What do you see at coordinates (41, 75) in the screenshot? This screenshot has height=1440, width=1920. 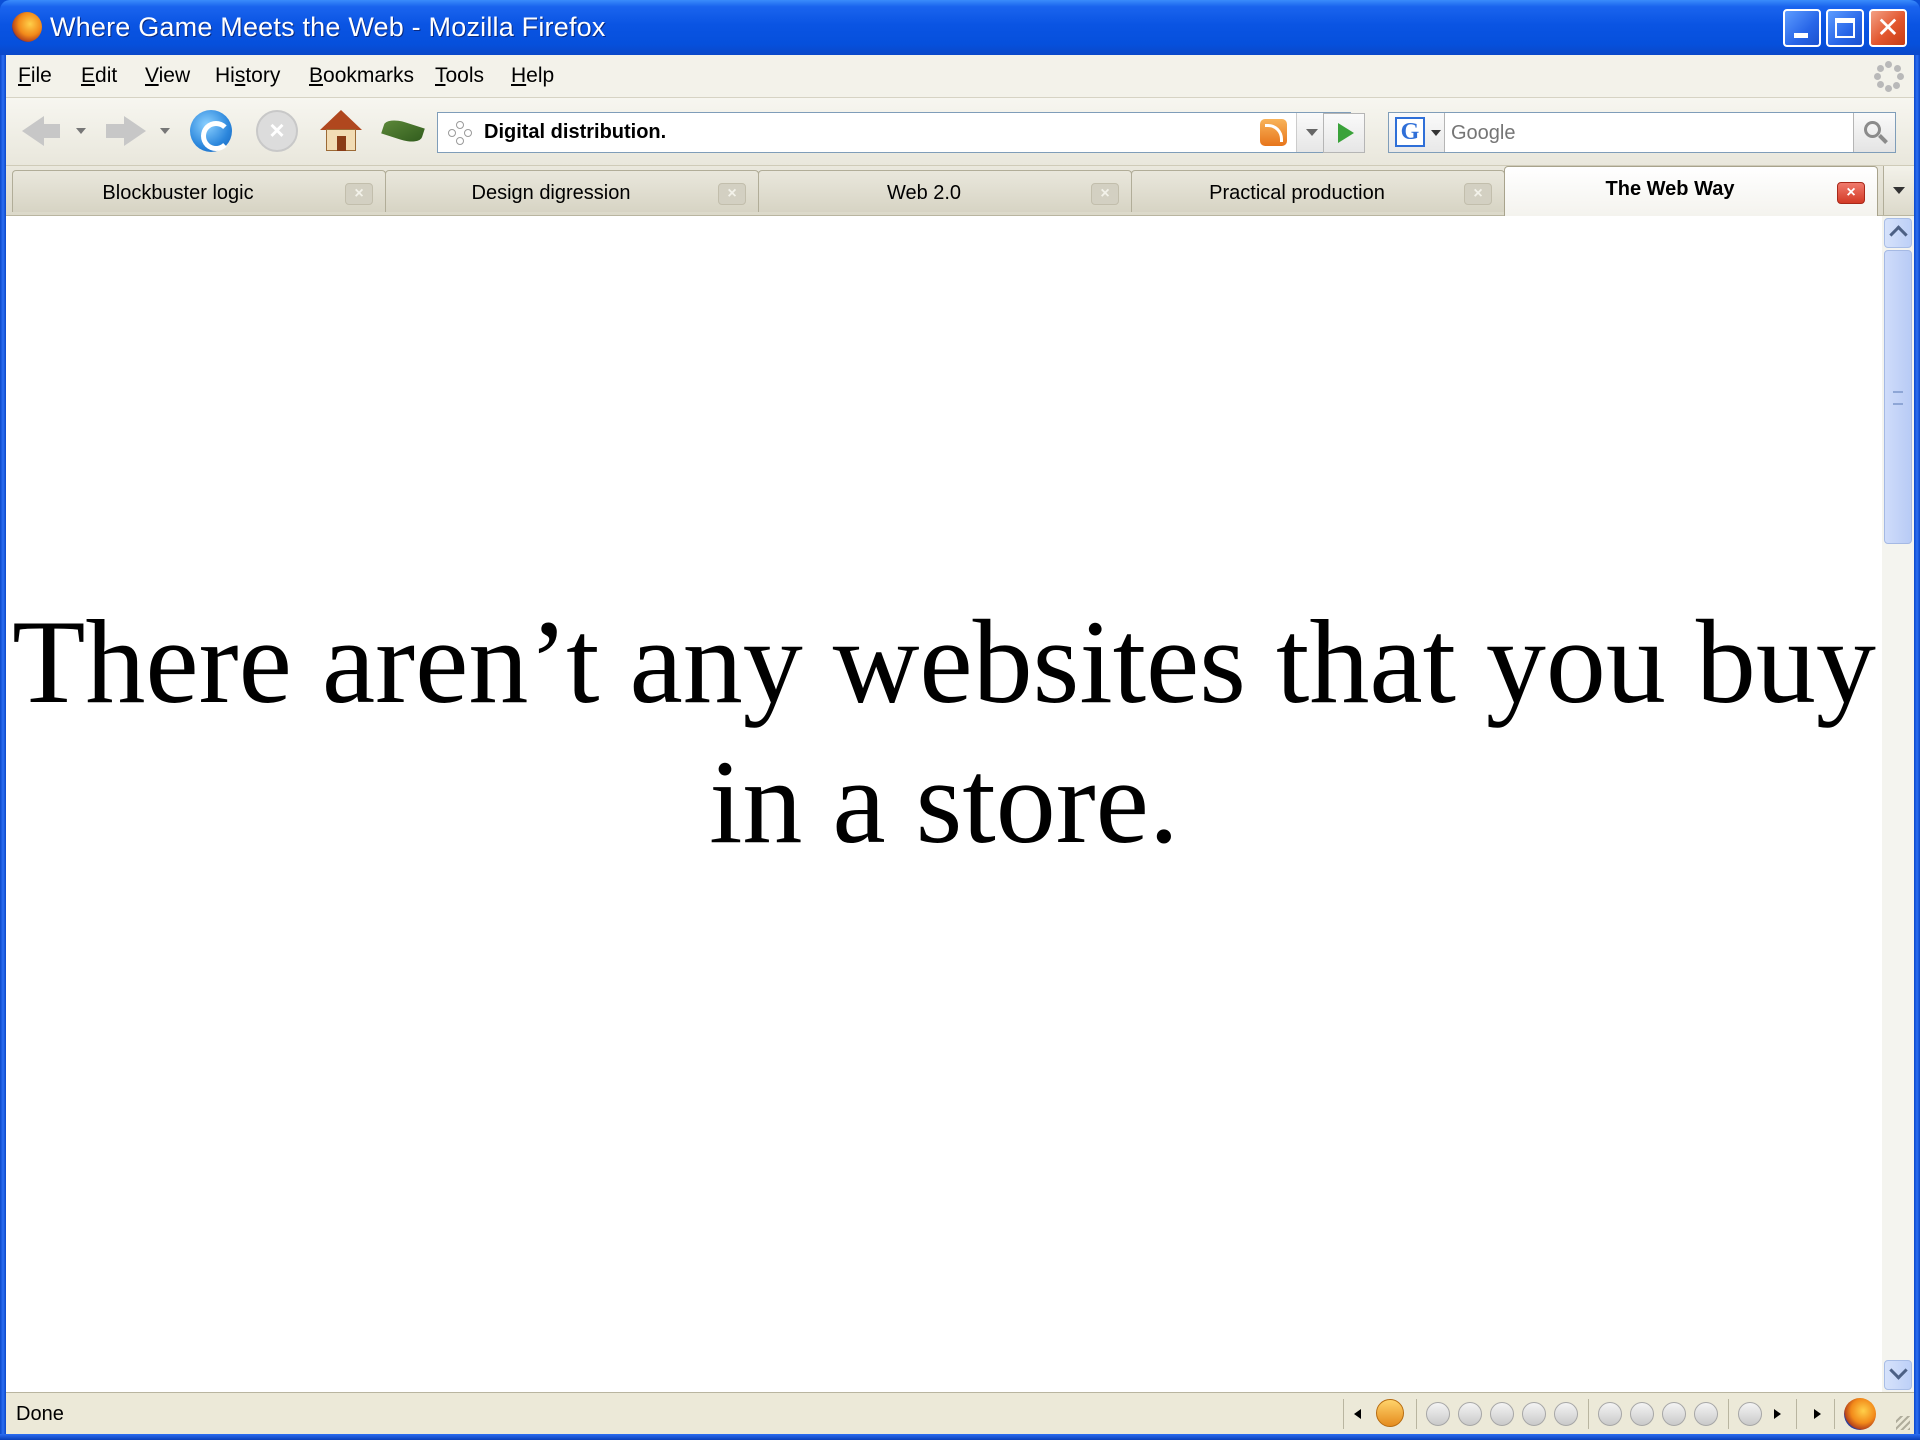 I see `menu-file-label: ile` at bounding box center [41, 75].